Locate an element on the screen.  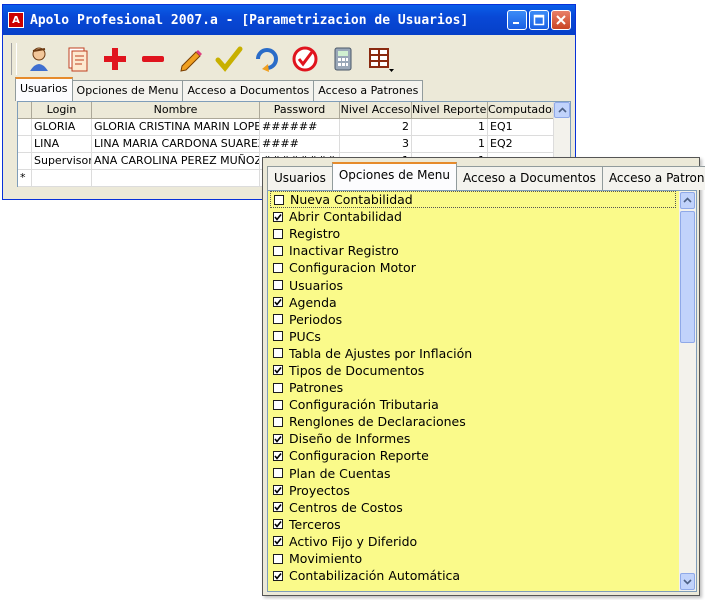
cell-nivel-acceso: 2 is located at coordinates (376, 127).